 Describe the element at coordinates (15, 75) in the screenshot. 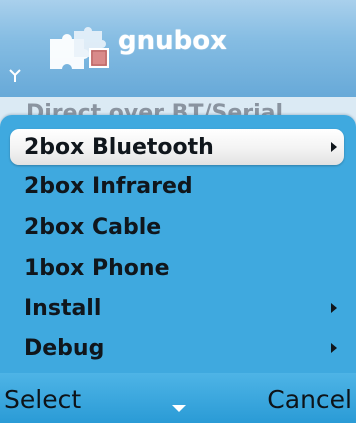

I see `antenna-icon` at that location.